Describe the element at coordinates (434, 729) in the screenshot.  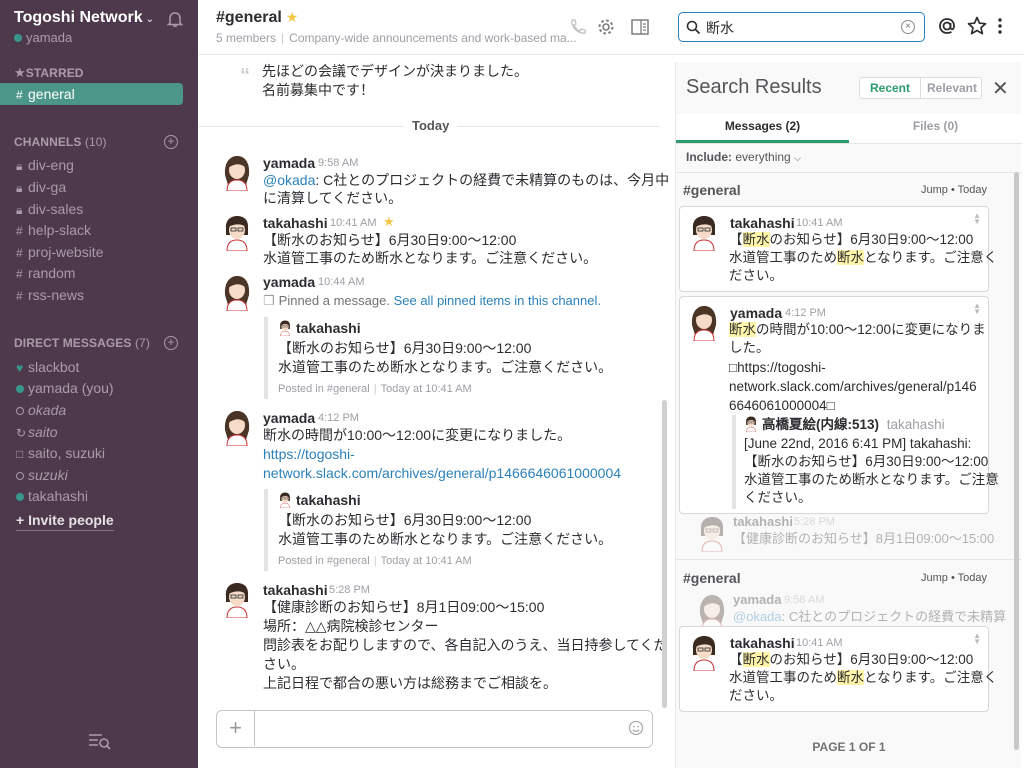
I see `message-input: +` at that location.